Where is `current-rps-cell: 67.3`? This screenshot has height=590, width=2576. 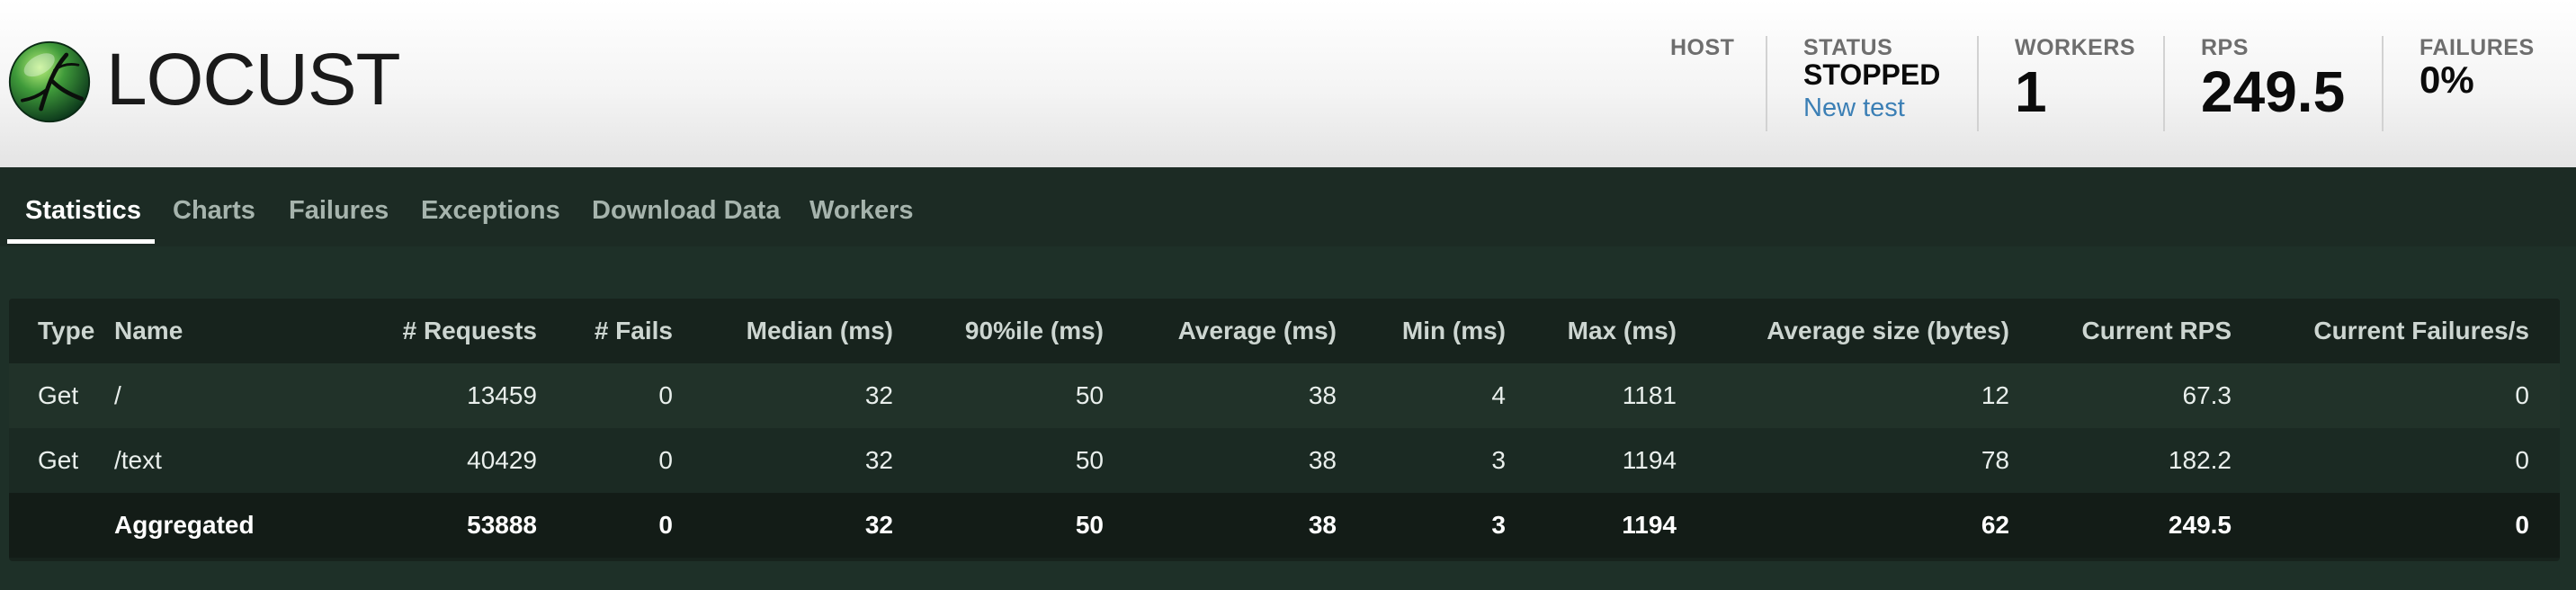 current-rps-cell: 67.3 is located at coordinates (2120, 395).